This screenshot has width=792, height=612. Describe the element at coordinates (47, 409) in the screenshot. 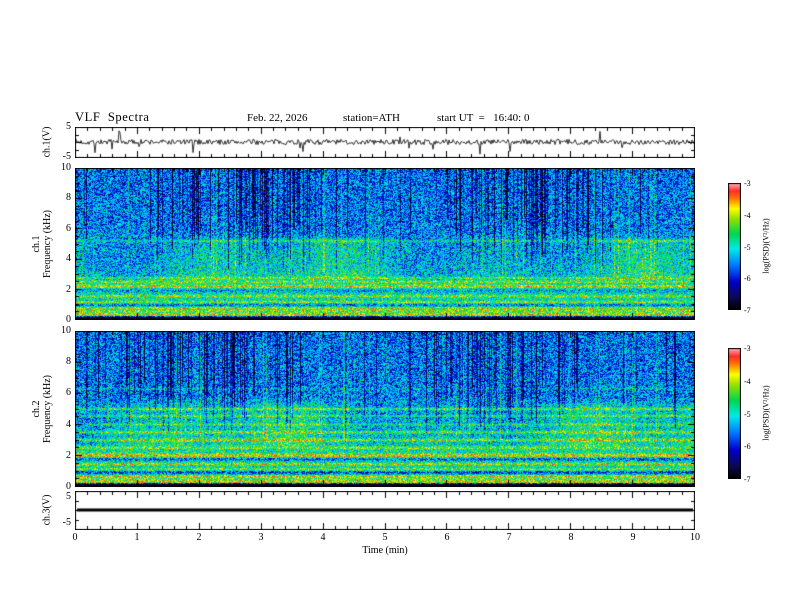

I see `ch2-frequency-axis-label-line2: Frequency (kHz)` at that location.